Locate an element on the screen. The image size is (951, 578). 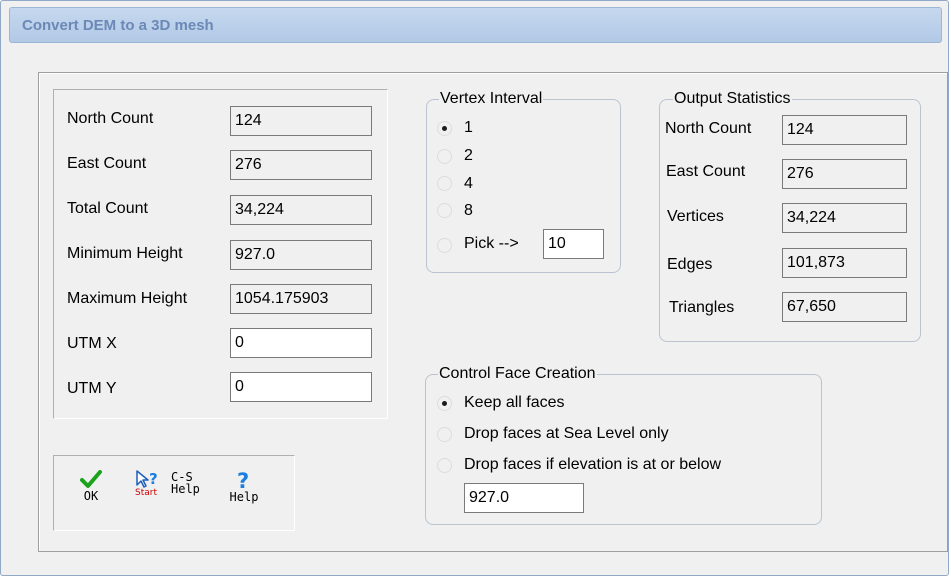
maximum-height-field: 1054.175903 is located at coordinates (301, 299).